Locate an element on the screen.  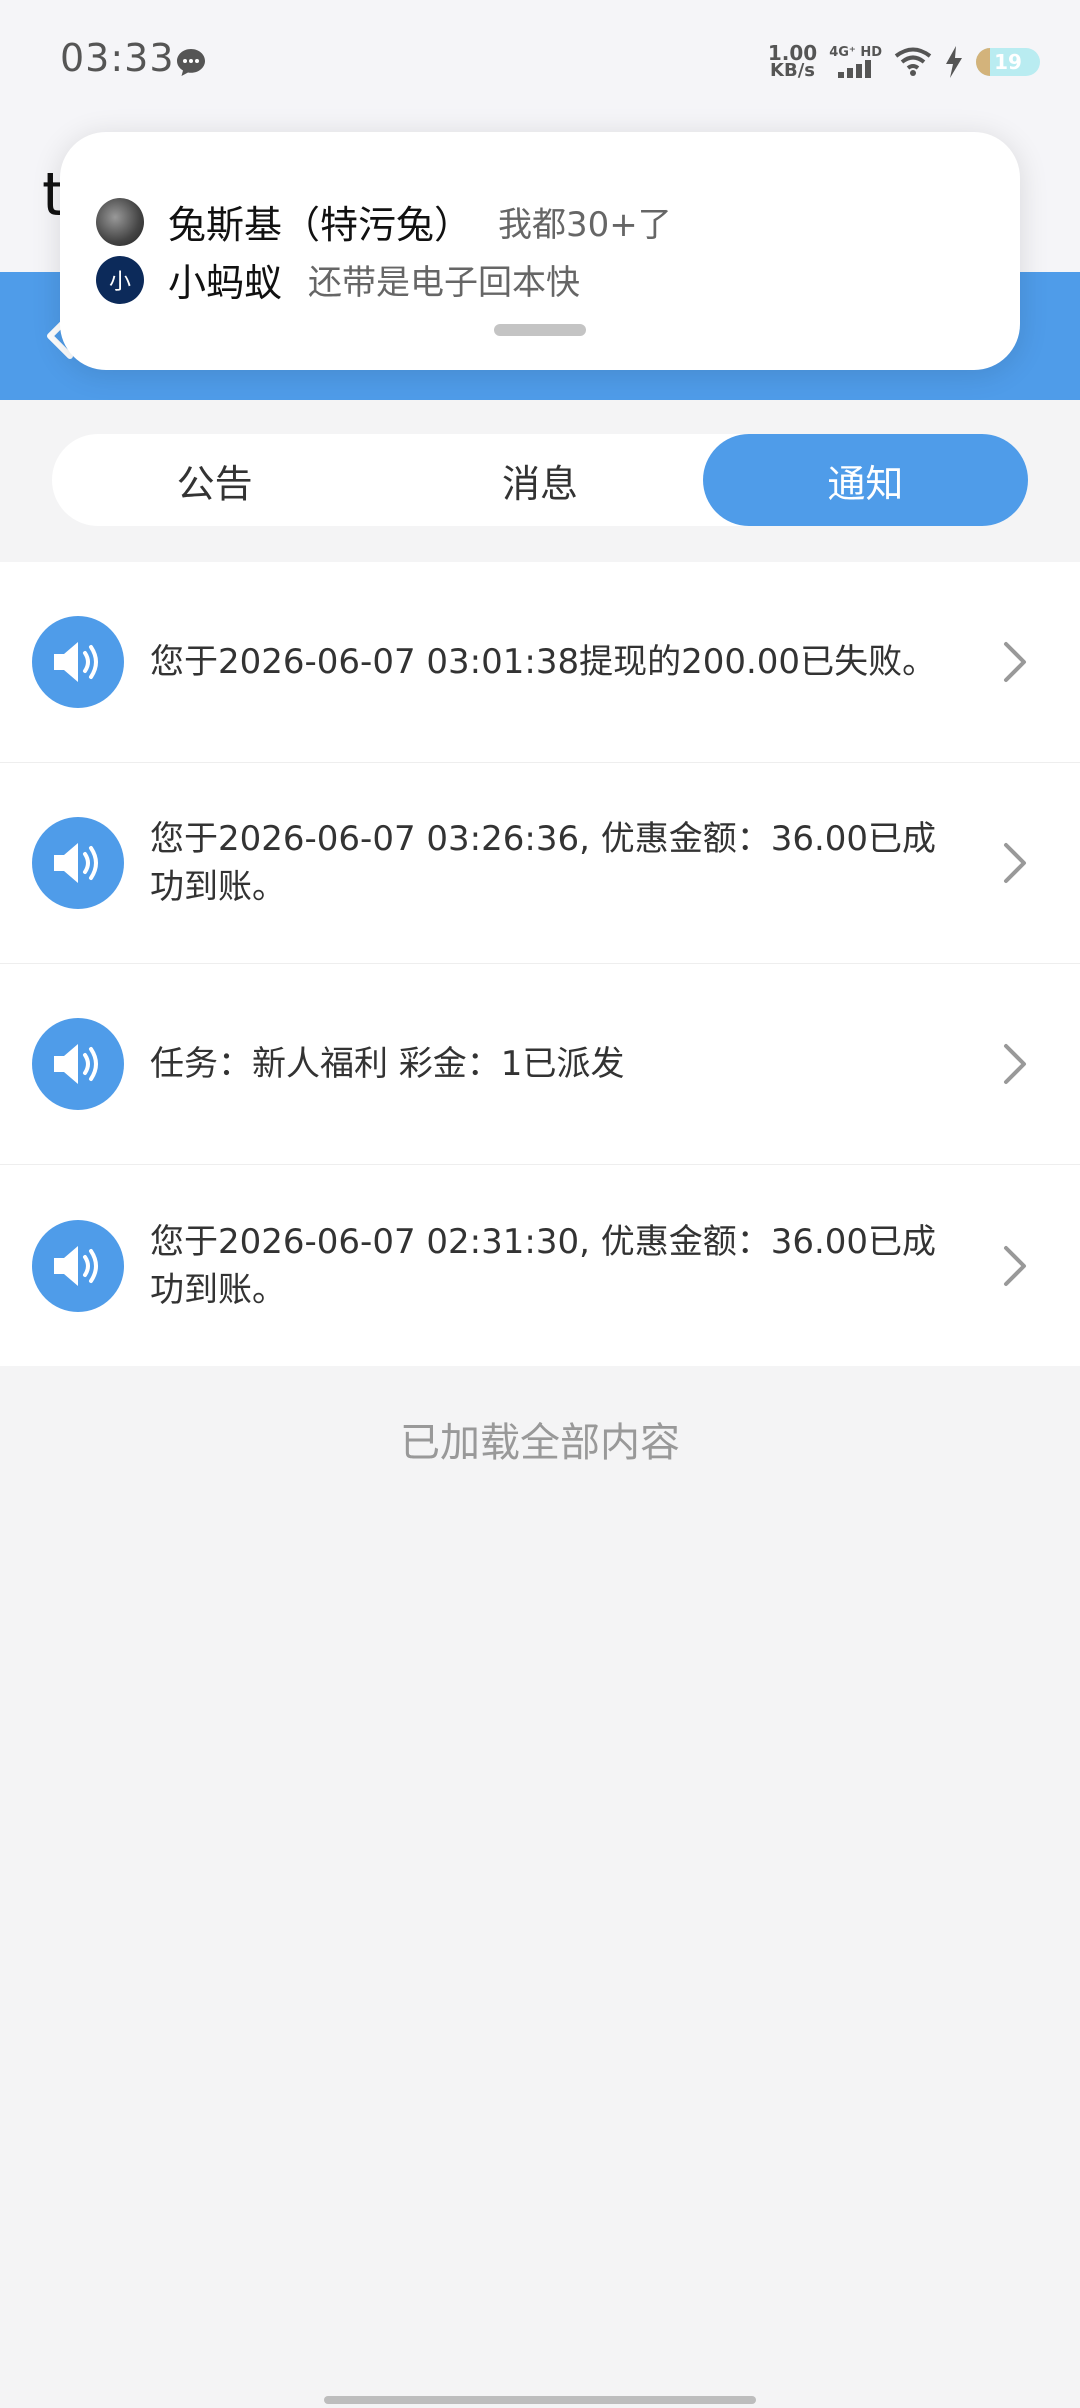
list-item: 您于2026-06-07 03:01:38提现的200.00已失败。 is located at coordinates (540, 662).